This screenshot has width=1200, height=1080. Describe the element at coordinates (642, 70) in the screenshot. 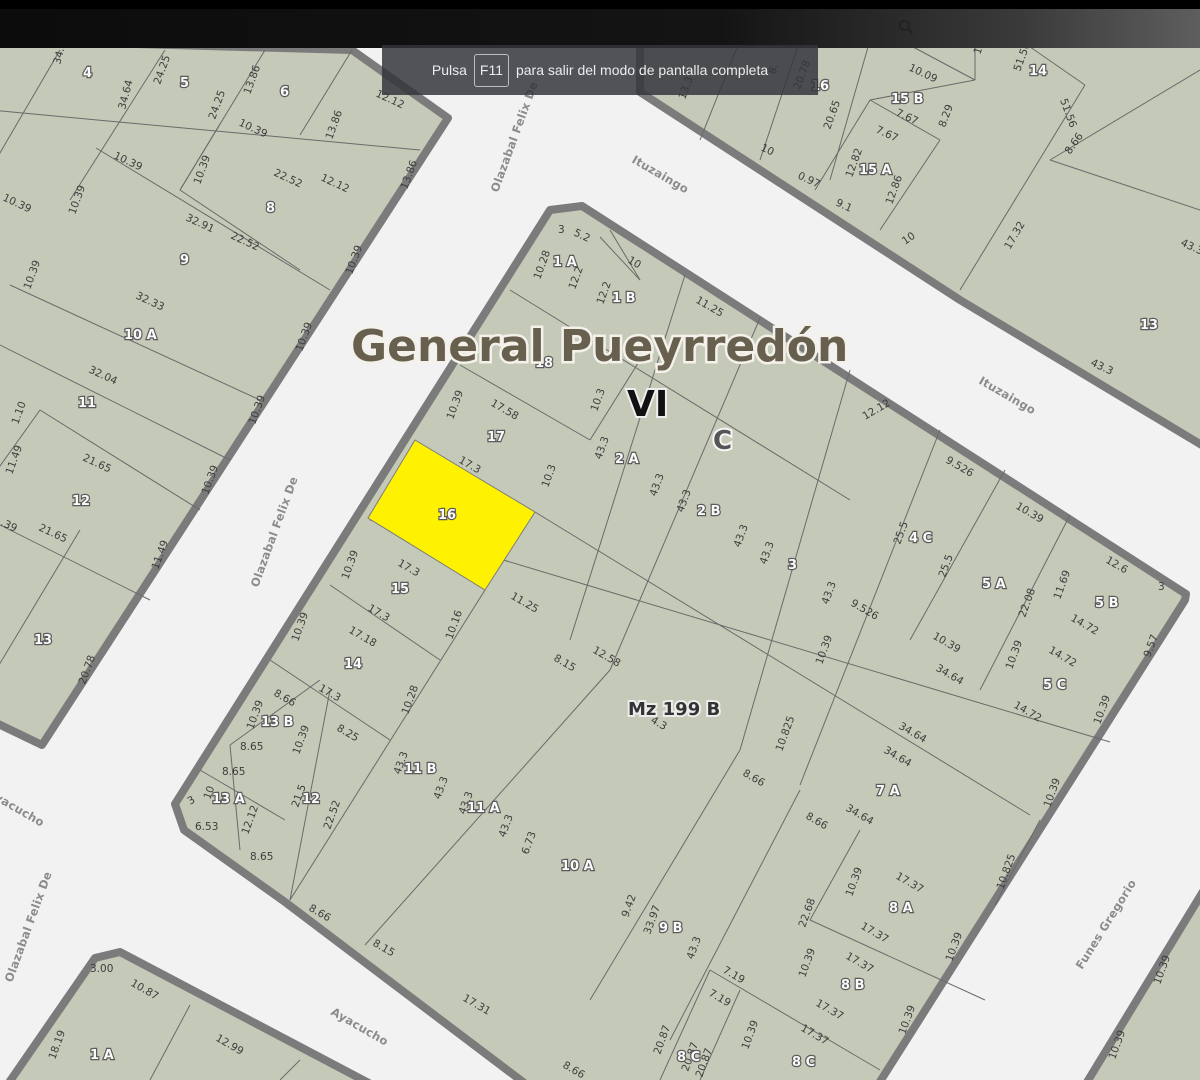

I see `notice-text-after: para salir del modo de pantalla completa` at that location.